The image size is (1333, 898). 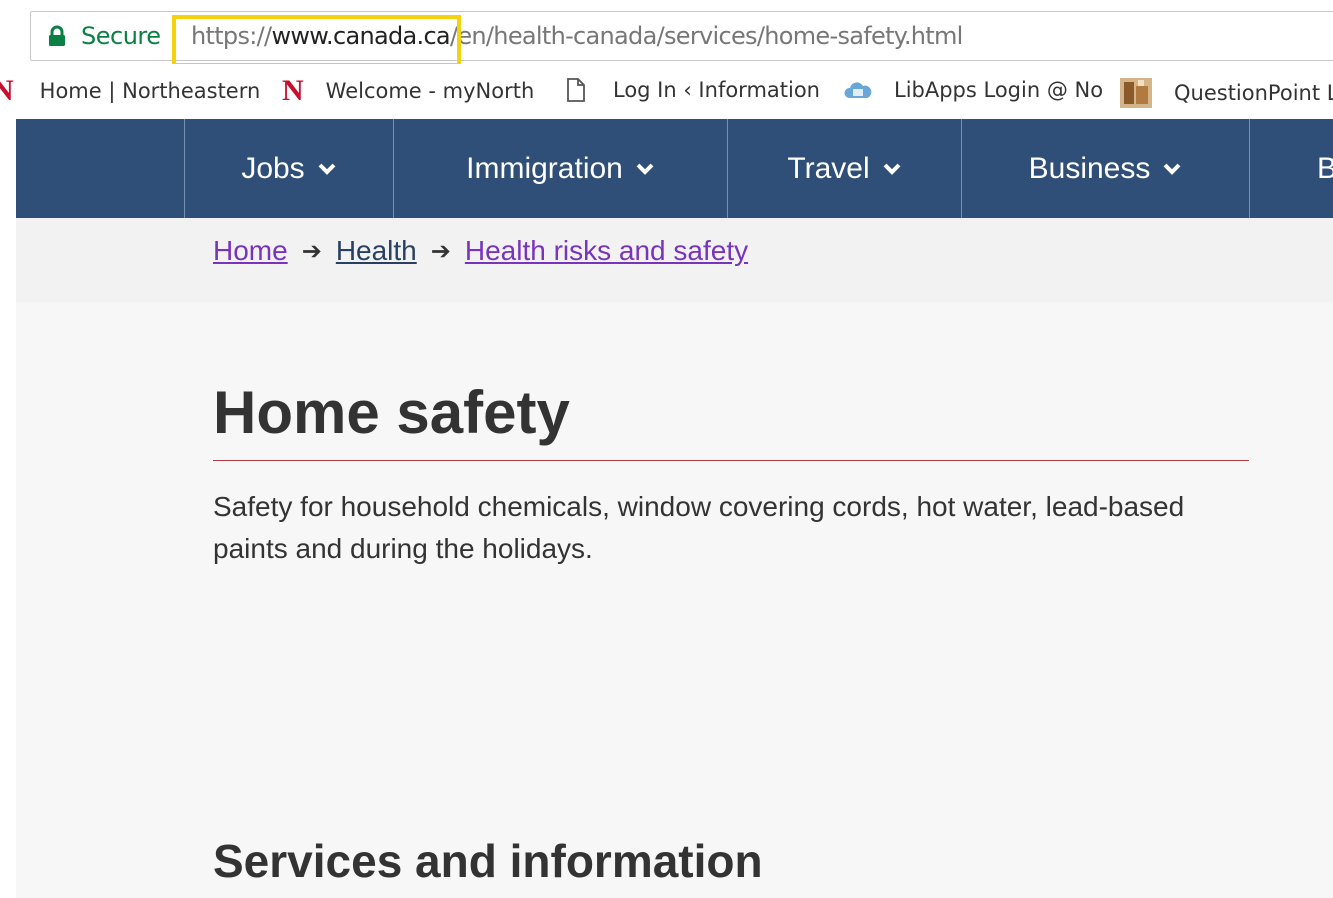 What do you see at coordinates (488, 861) in the screenshot?
I see `section-heading: Services and information` at bounding box center [488, 861].